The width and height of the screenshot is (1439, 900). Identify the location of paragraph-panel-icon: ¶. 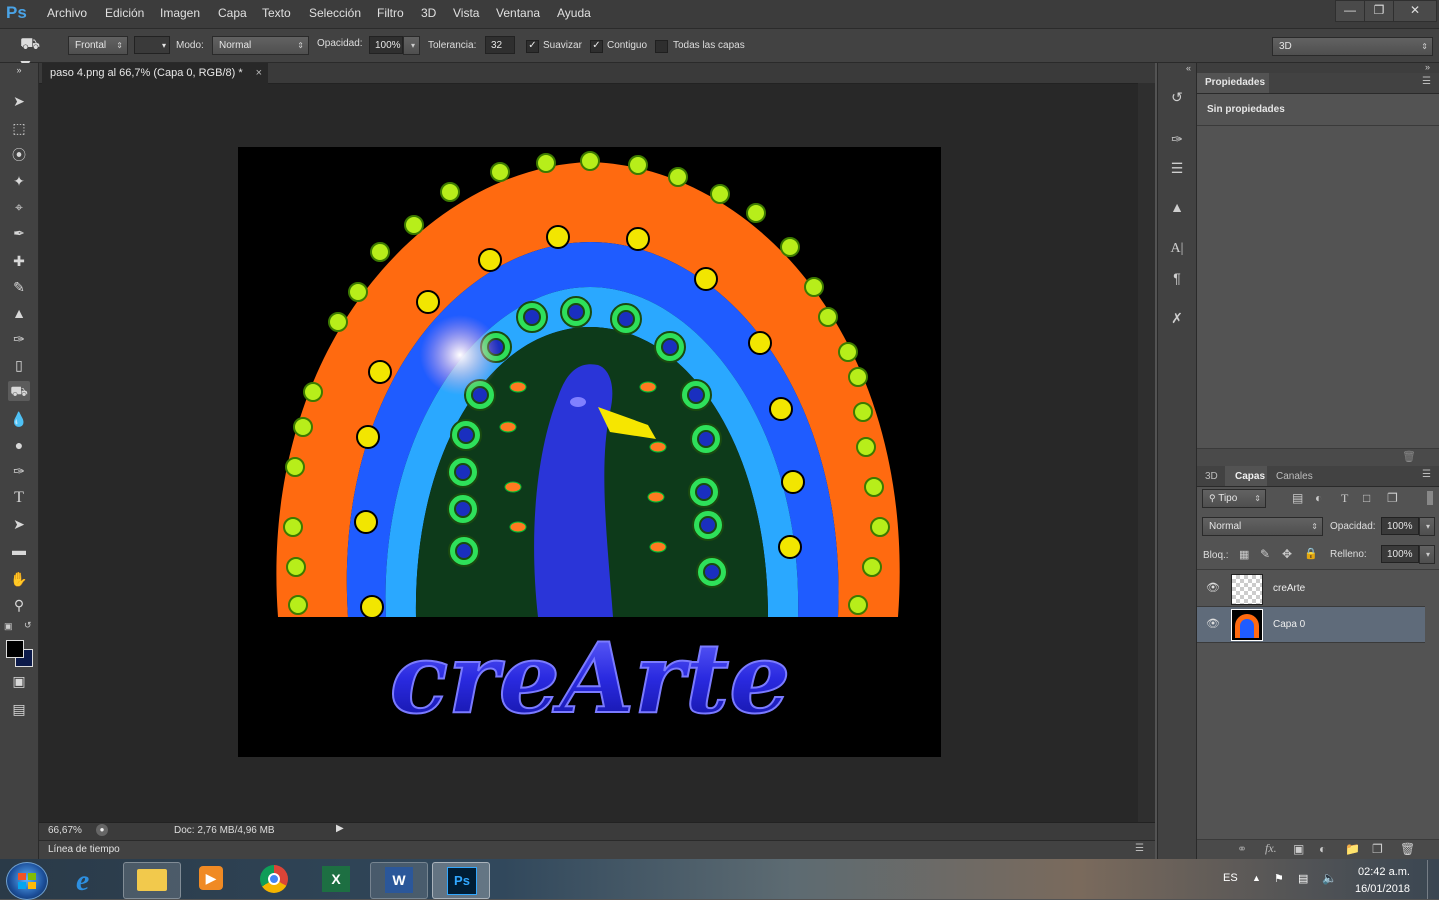
(1177, 278).